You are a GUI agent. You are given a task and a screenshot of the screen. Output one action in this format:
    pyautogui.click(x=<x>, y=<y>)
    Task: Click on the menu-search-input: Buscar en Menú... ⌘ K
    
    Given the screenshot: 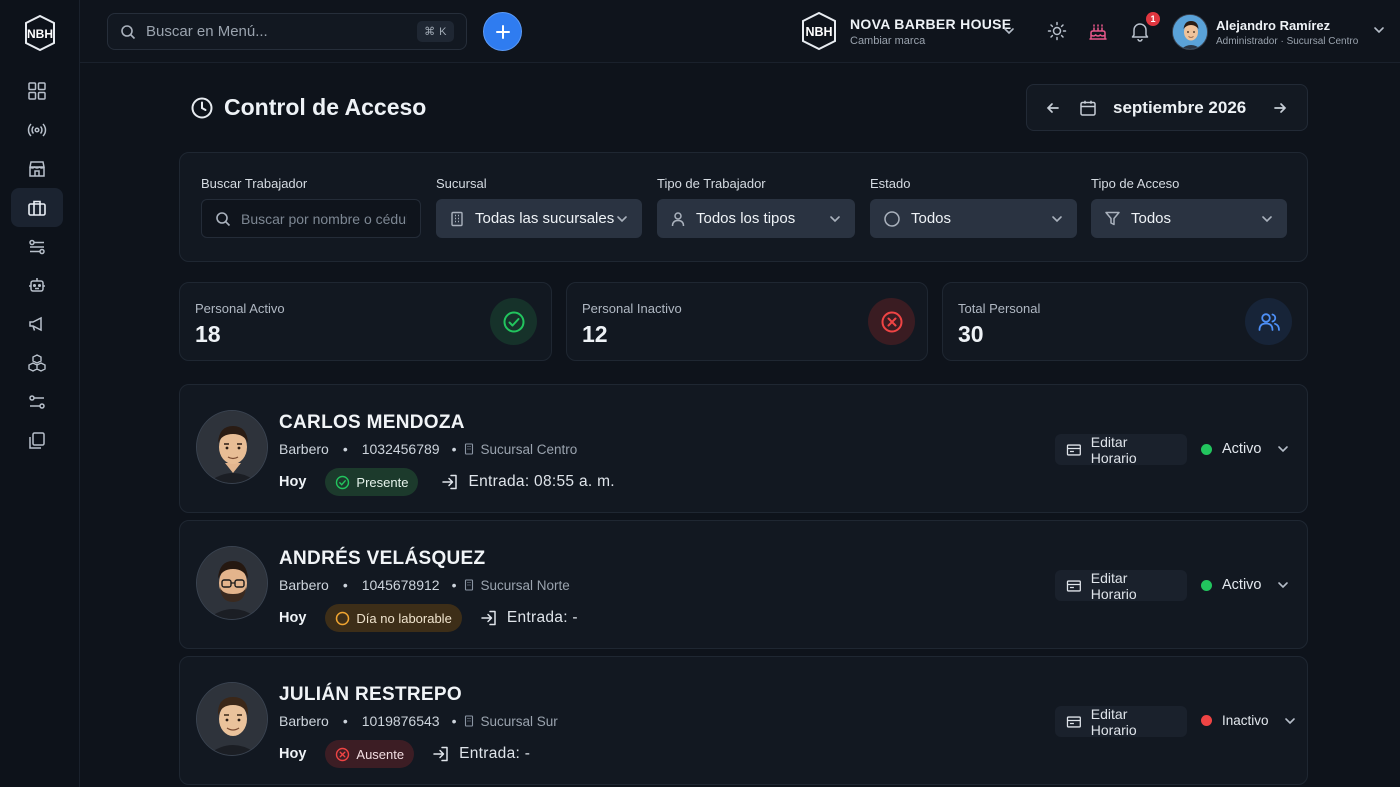 What is the action you would take?
    pyautogui.click(x=287, y=31)
    